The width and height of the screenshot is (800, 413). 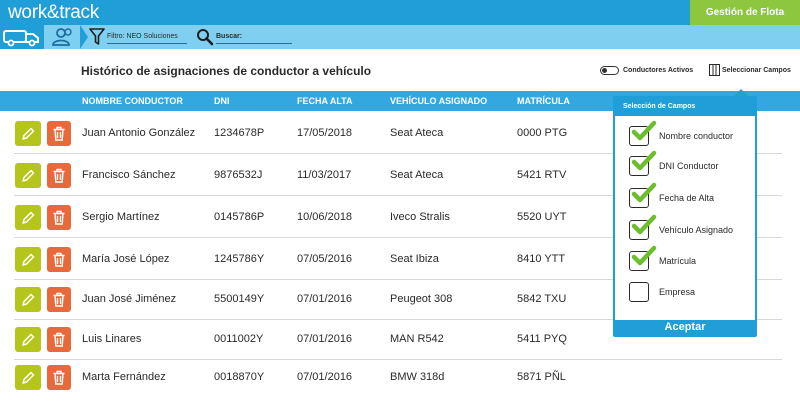 I want to click on cell-start-date: 11/03/2017, so click(x=324, y=175).